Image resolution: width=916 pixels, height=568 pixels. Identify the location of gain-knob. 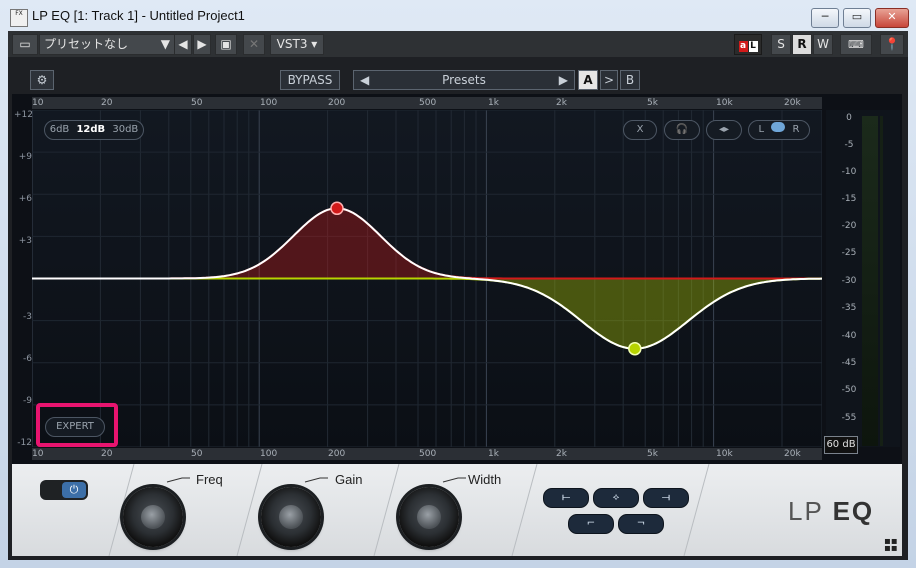
(291, 517).